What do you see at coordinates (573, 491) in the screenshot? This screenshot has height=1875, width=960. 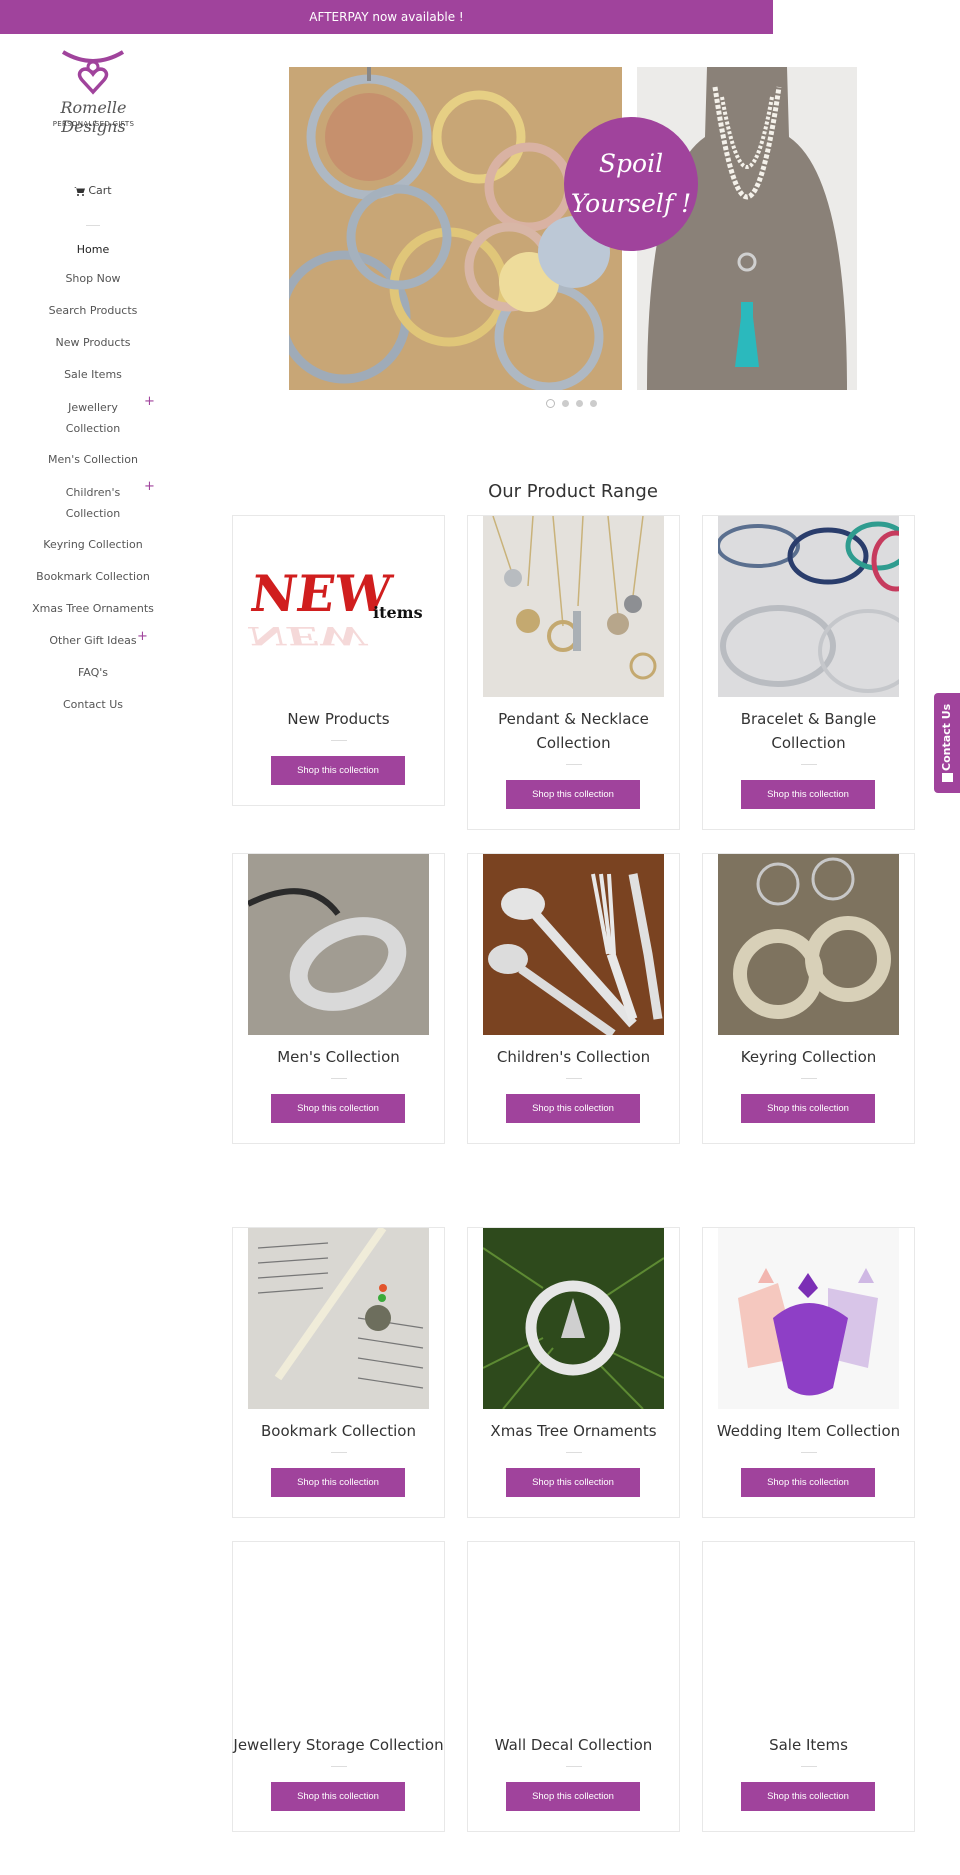 I see `section-title: Our Product Range` at bounding box center [573, 491].